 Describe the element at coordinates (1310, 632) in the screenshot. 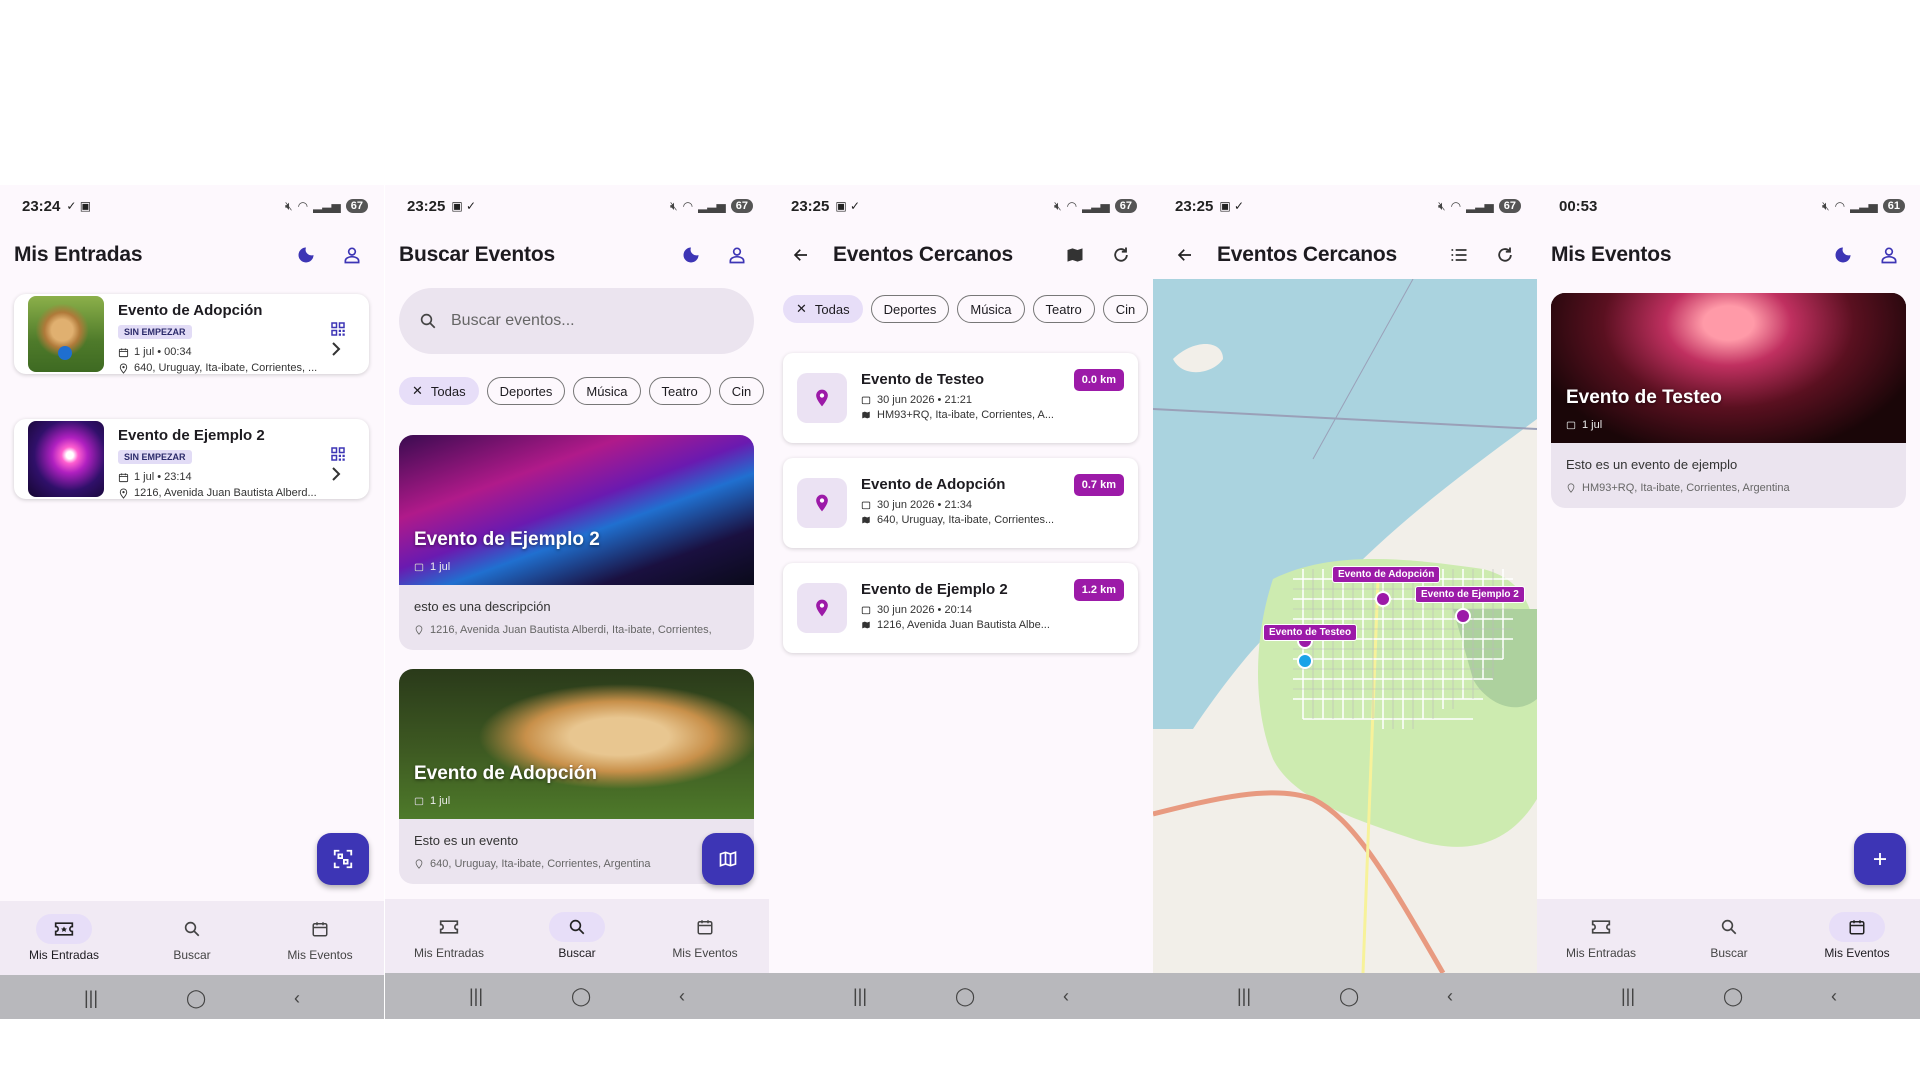

I see `map-label-testeo: Evento de Testeo` at that location.